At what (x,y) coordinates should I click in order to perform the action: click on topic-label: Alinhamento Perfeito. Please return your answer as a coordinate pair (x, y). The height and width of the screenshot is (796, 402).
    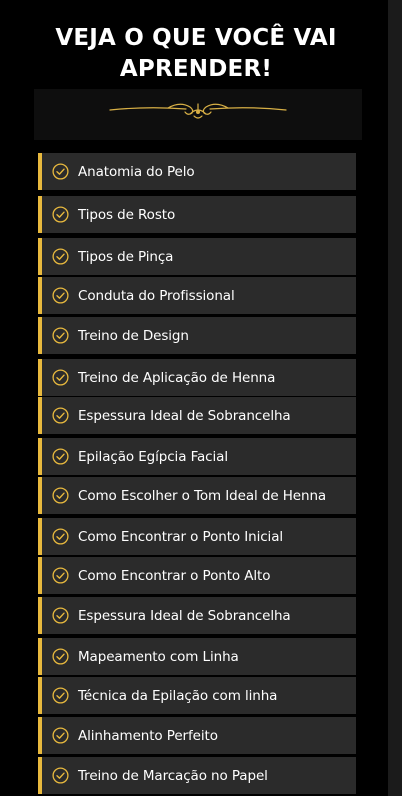
    Looking at the image, I should click on (148, 735).